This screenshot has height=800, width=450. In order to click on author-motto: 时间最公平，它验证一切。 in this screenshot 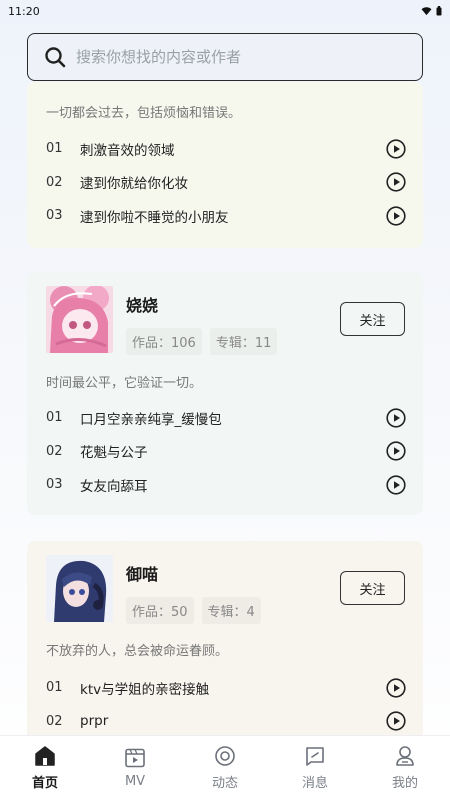, I will do `click(124, 383)`.